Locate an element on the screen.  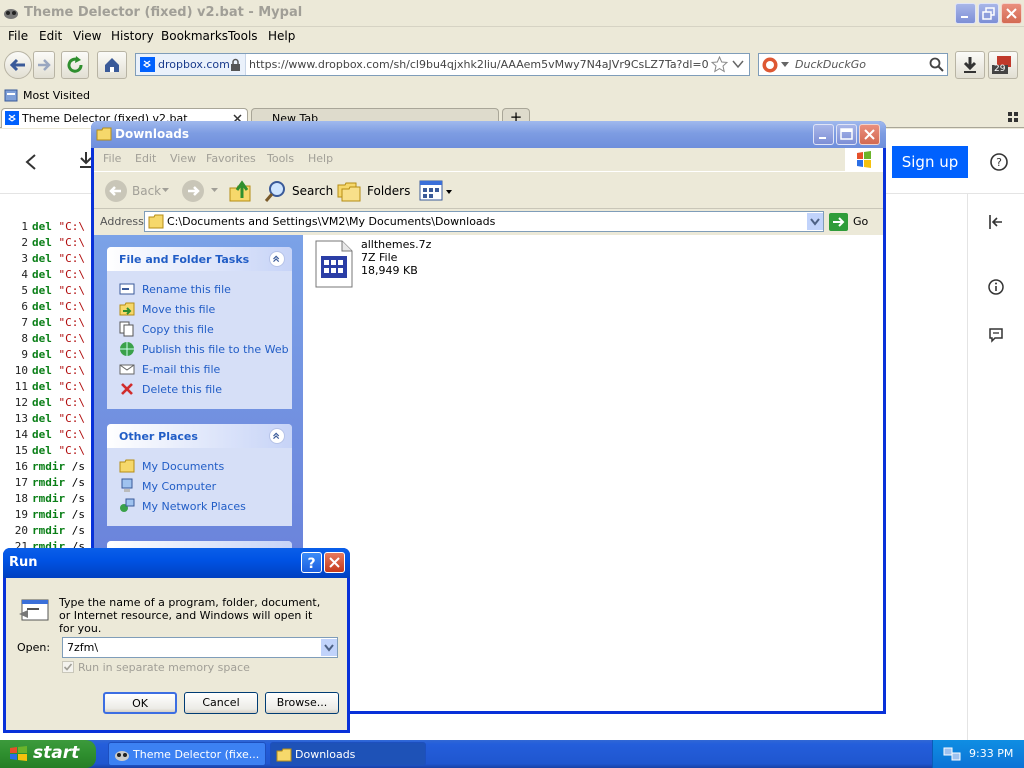
menu-help: Help is located at coordinates (281, 36).